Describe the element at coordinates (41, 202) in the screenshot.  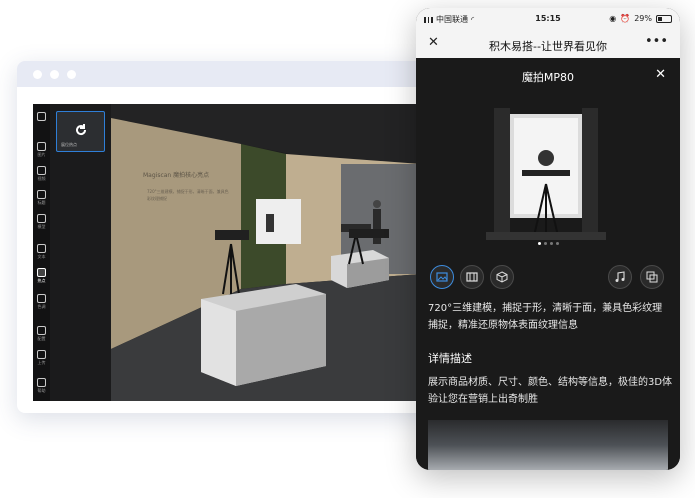
I see `tool-label: 标题` at that location.